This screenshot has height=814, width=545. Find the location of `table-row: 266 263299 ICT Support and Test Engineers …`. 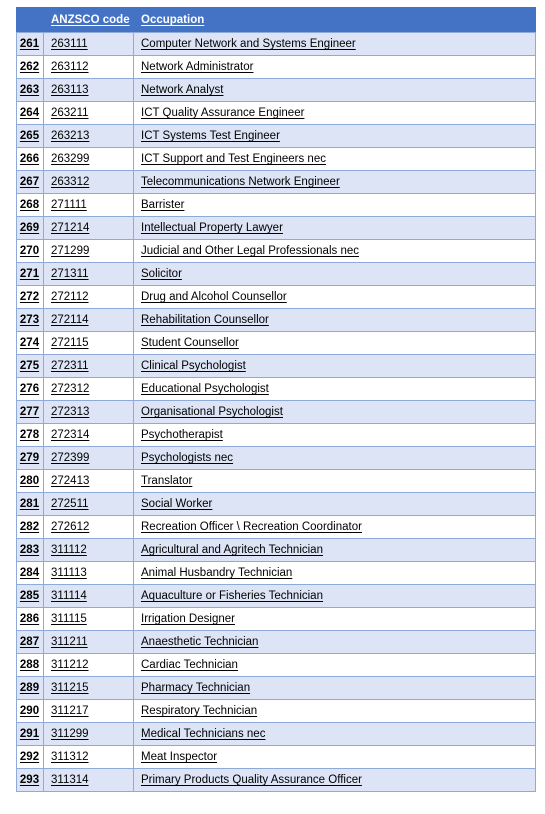

table-row: 266 263299 ICT Support and Test Engineers … is located at coordinates (276, 159).